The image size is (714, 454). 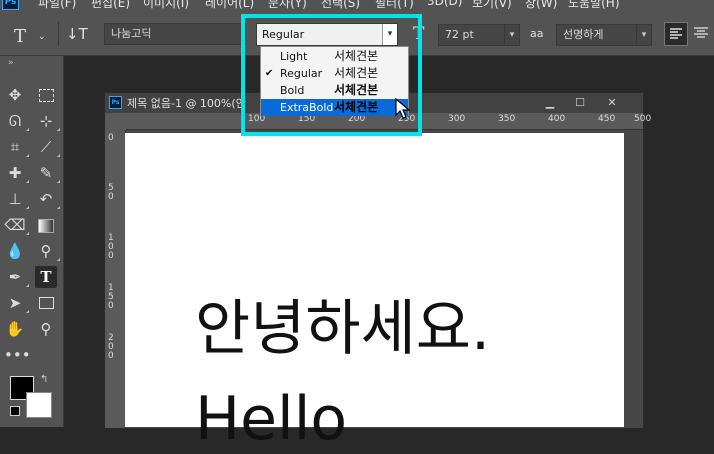 What do you see at coordinates (537, 33) in the screenshot?
I see `antialias-icon: aa` at bounding box center [537, 33].